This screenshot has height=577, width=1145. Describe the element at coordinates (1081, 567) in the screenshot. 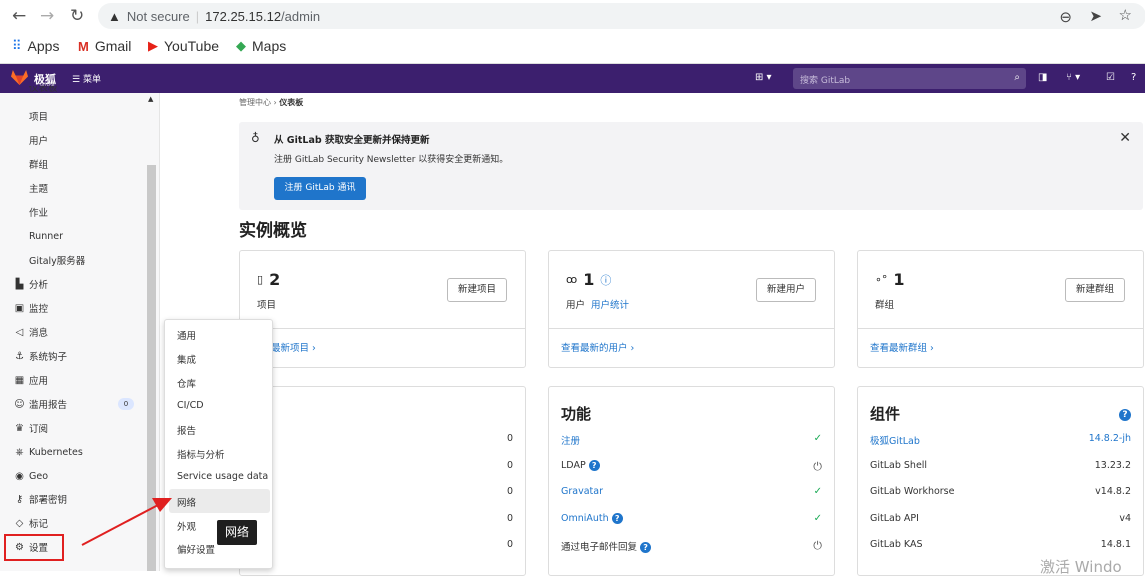

I see `windows-activation-watermark: 激活 Windo` at that location.